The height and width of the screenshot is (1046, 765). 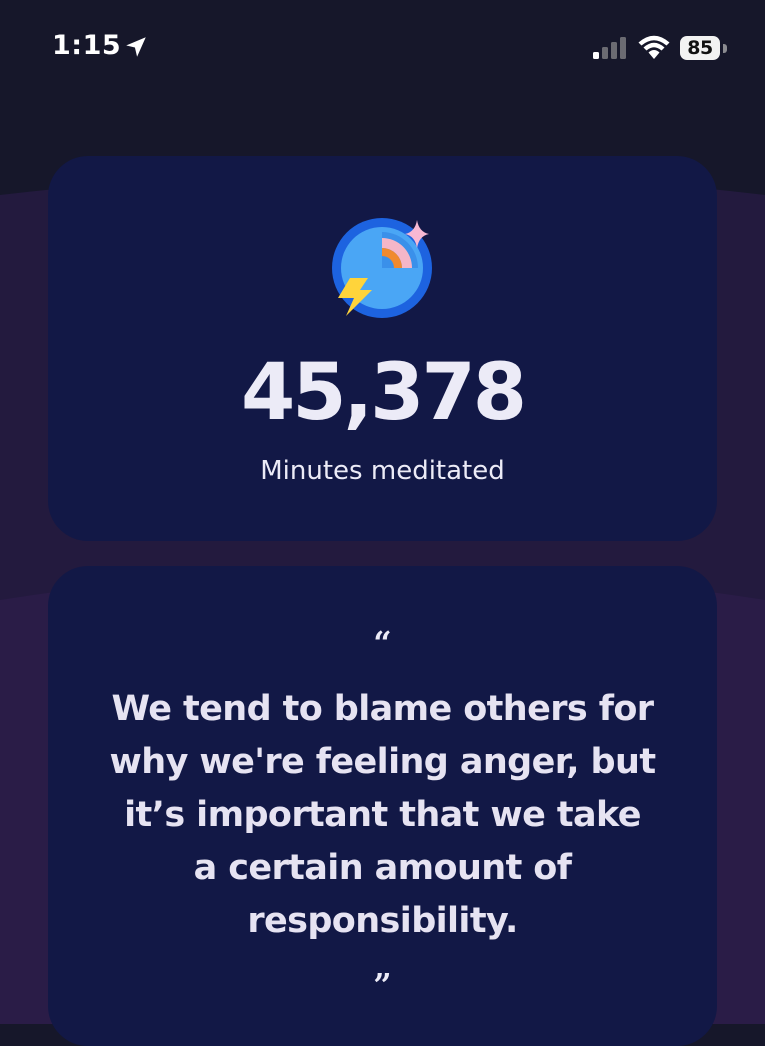 What do you see at coordinates (136, 47) in the screenshot?
I see `location-arrow-icon` at bounding box center [136, 47].